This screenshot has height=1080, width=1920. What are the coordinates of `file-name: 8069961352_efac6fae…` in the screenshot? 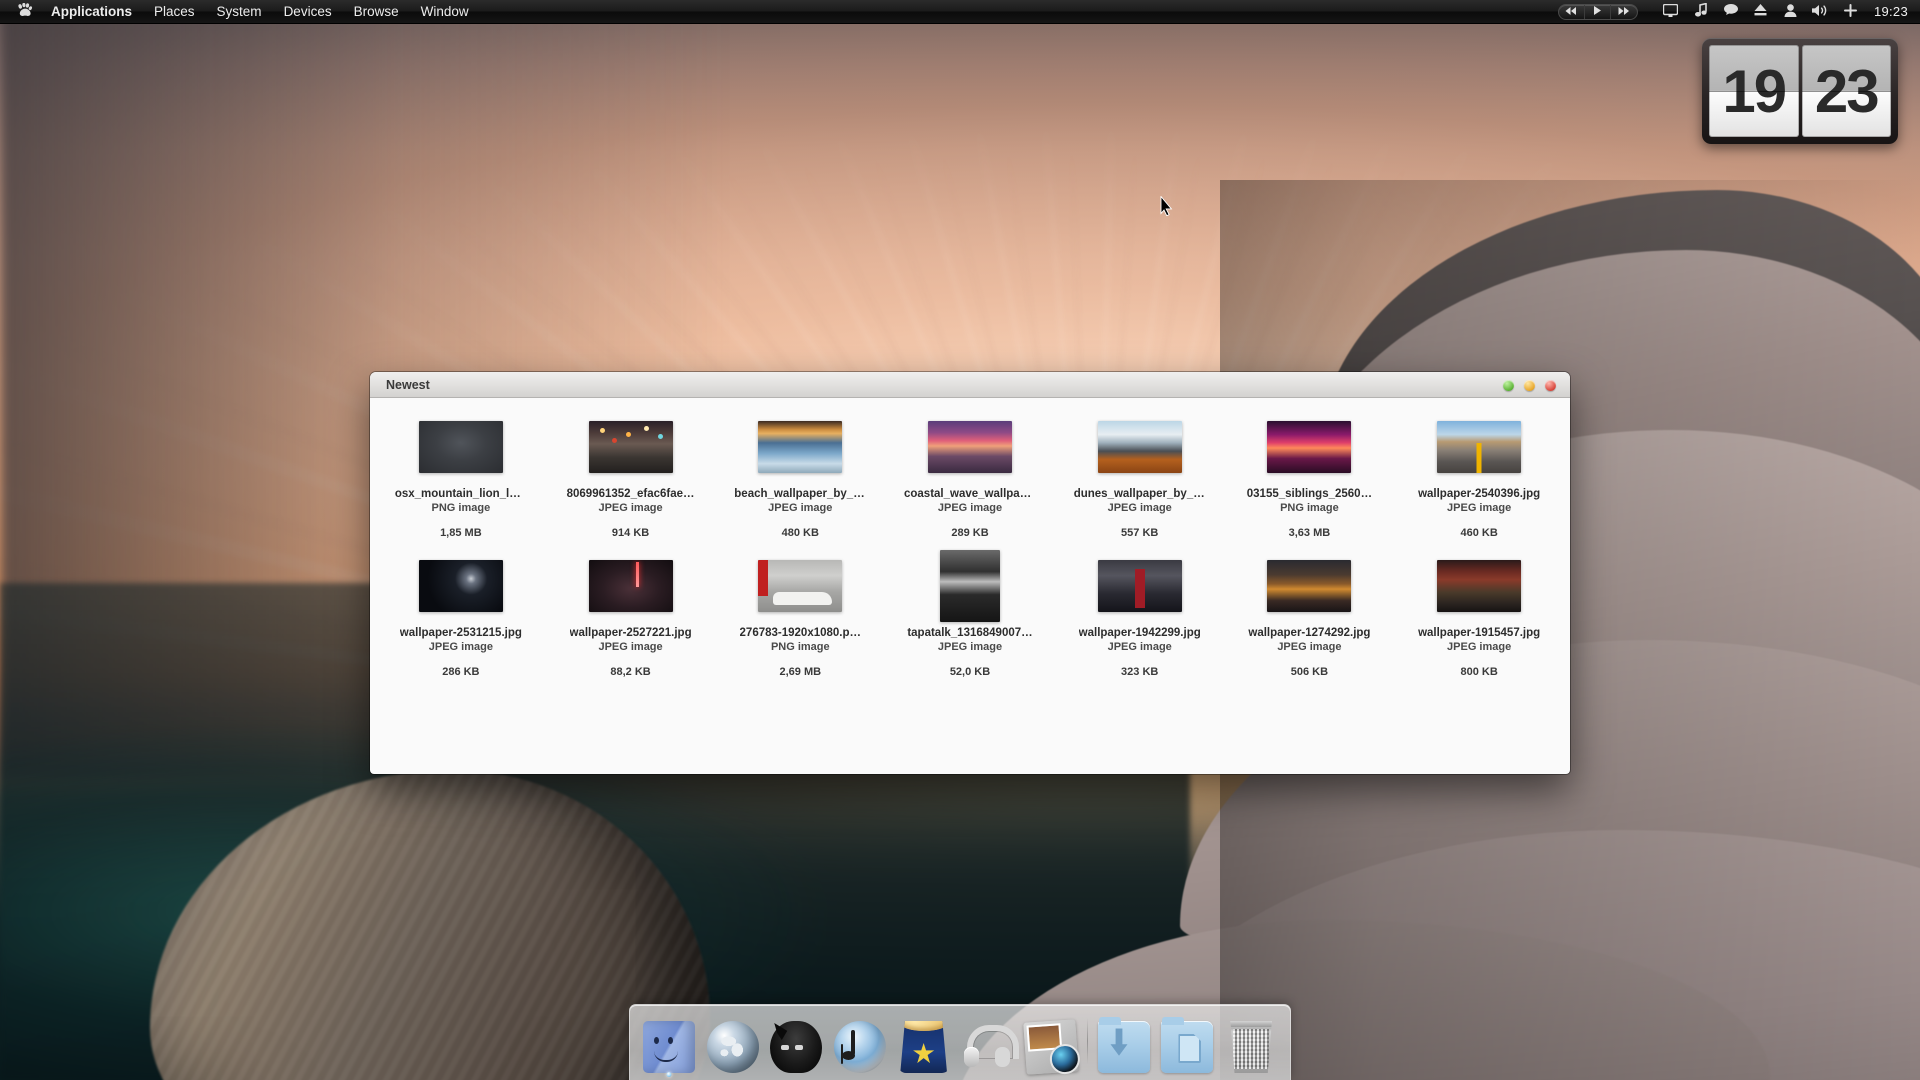 It's located at (630, 494).